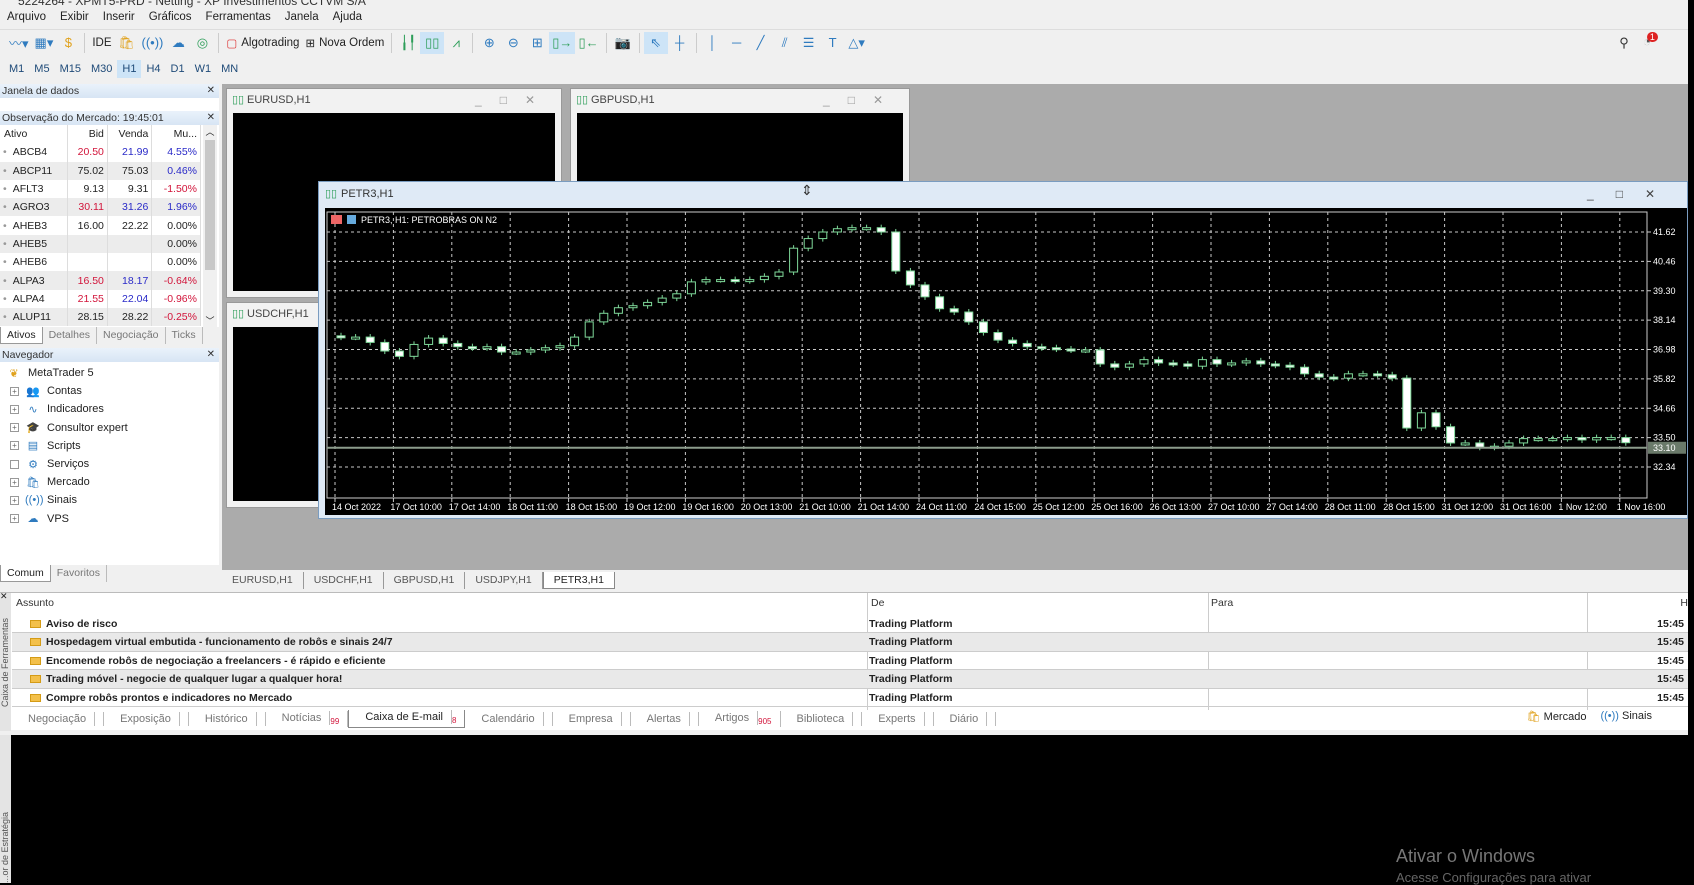  I want to click on menu-arquivo: Arquivo, so click(26, 18).